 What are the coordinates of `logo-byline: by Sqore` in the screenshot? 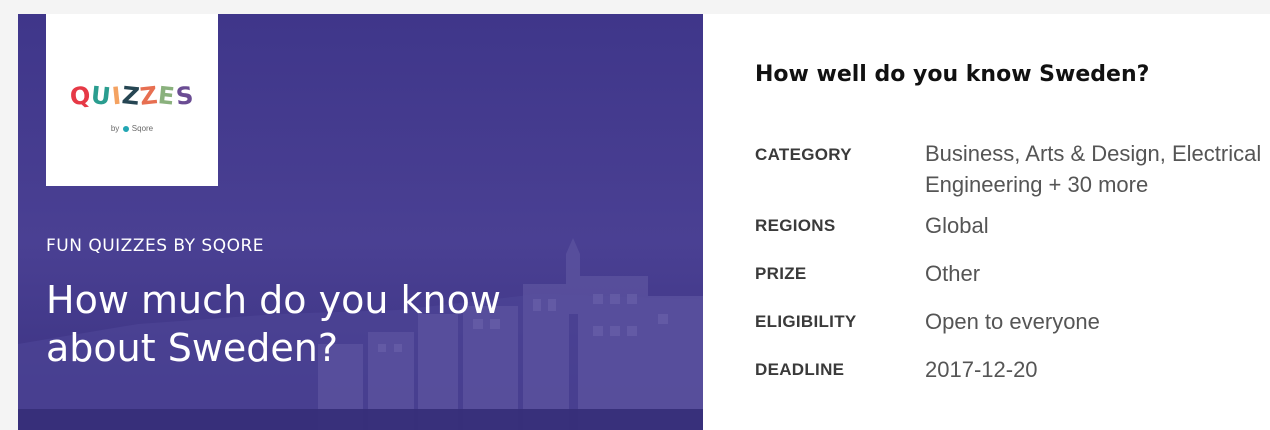 It's located at (132, 128).